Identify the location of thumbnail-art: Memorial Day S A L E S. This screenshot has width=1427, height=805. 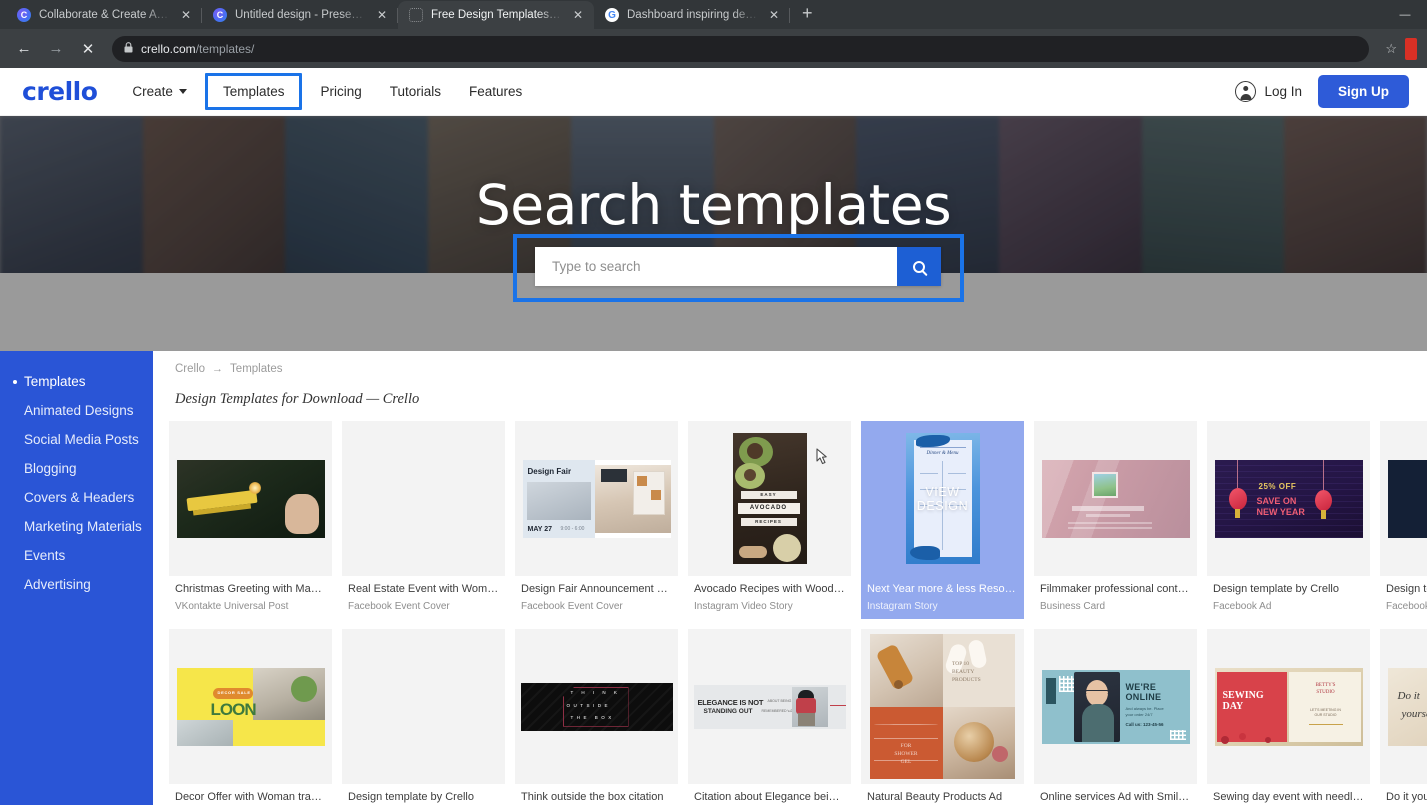
(1407, 498).